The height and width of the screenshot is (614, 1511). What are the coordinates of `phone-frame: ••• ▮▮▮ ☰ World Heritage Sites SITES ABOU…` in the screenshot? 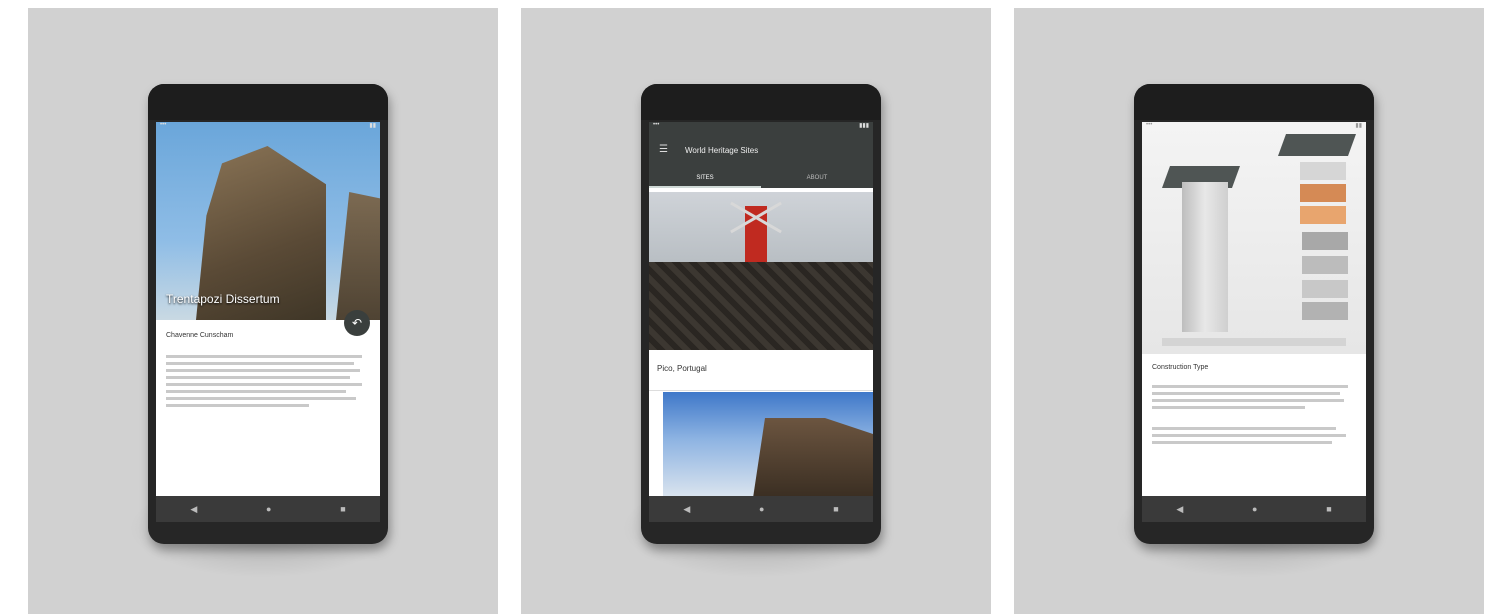 It's located at (761, 314).